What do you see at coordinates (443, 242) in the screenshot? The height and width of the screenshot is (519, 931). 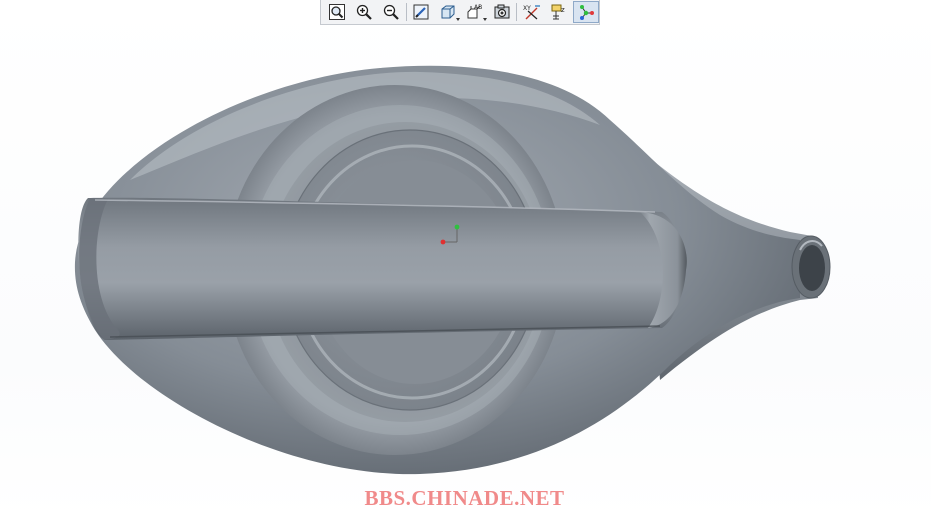 I see `axis-x-marker` at bounding box center [443, 242].